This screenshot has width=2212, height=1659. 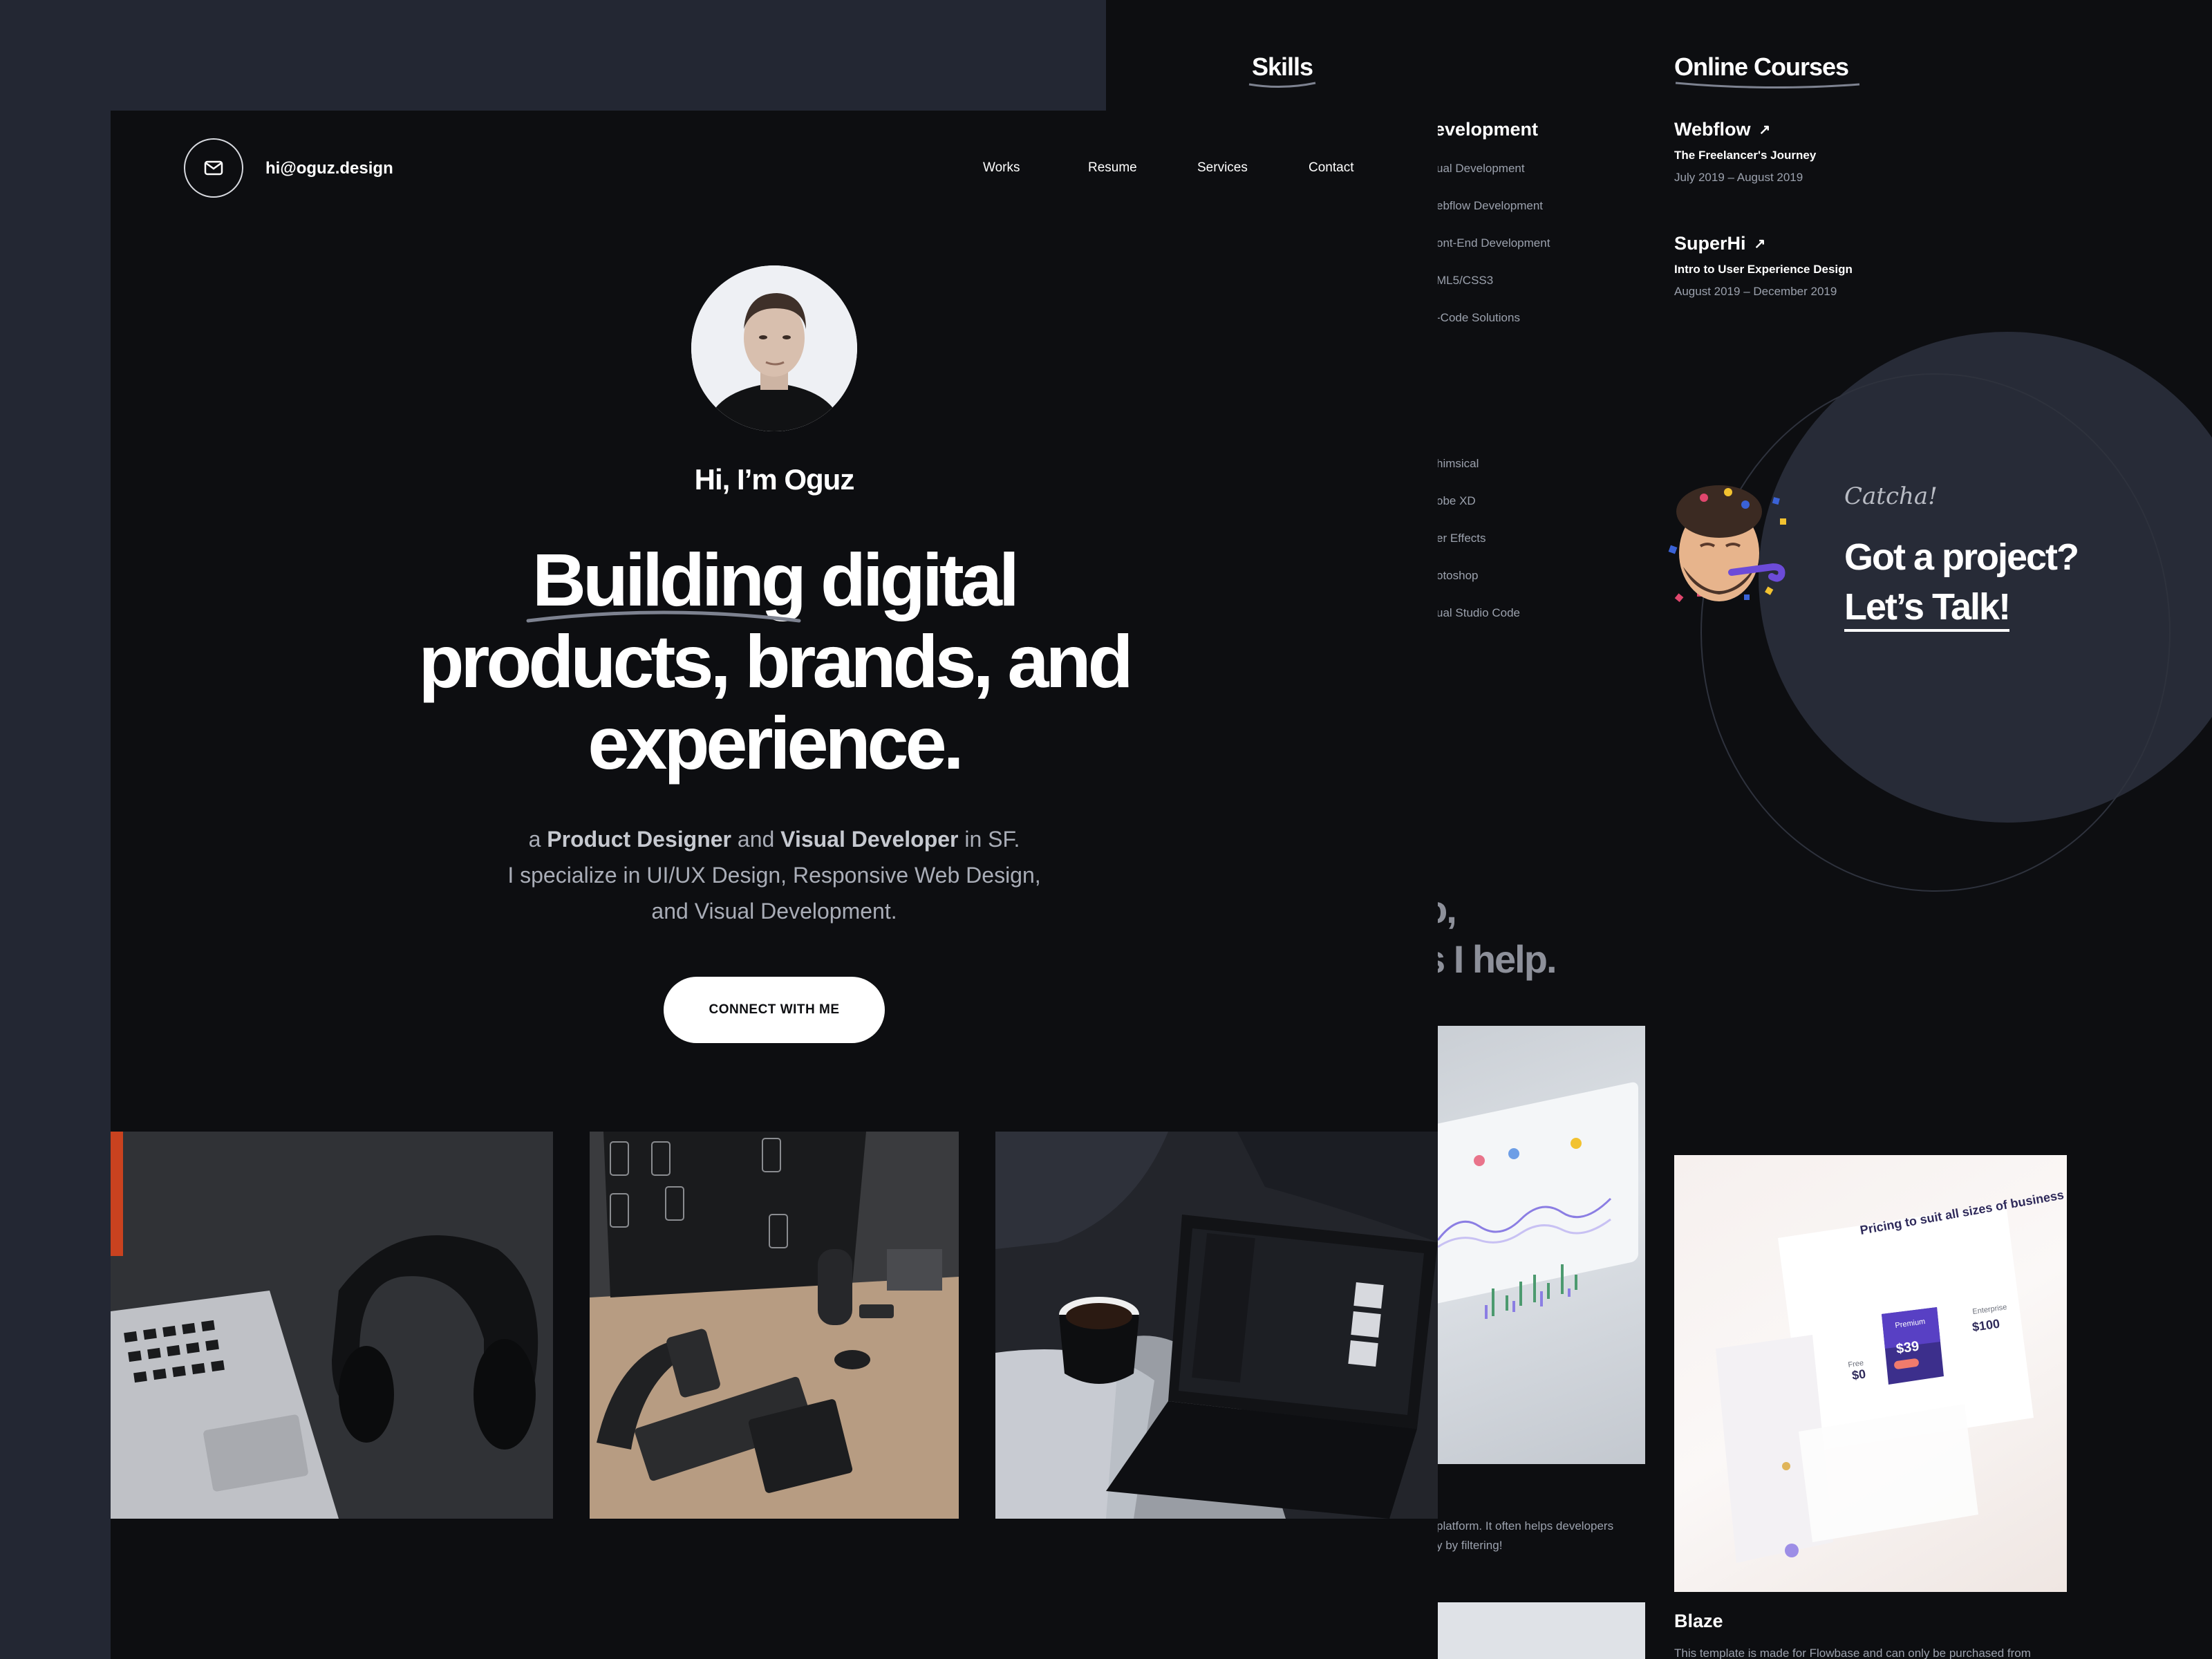 I want to click on nav-works: Works, so click(x=1002, y=168).